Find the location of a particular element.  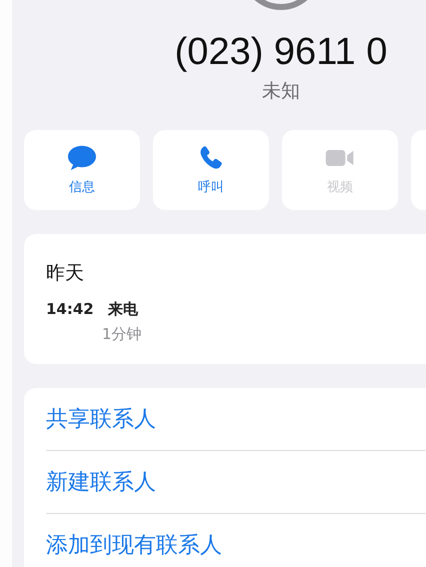

contact-option: 新建联系人 is located at coordinates (101, 482).